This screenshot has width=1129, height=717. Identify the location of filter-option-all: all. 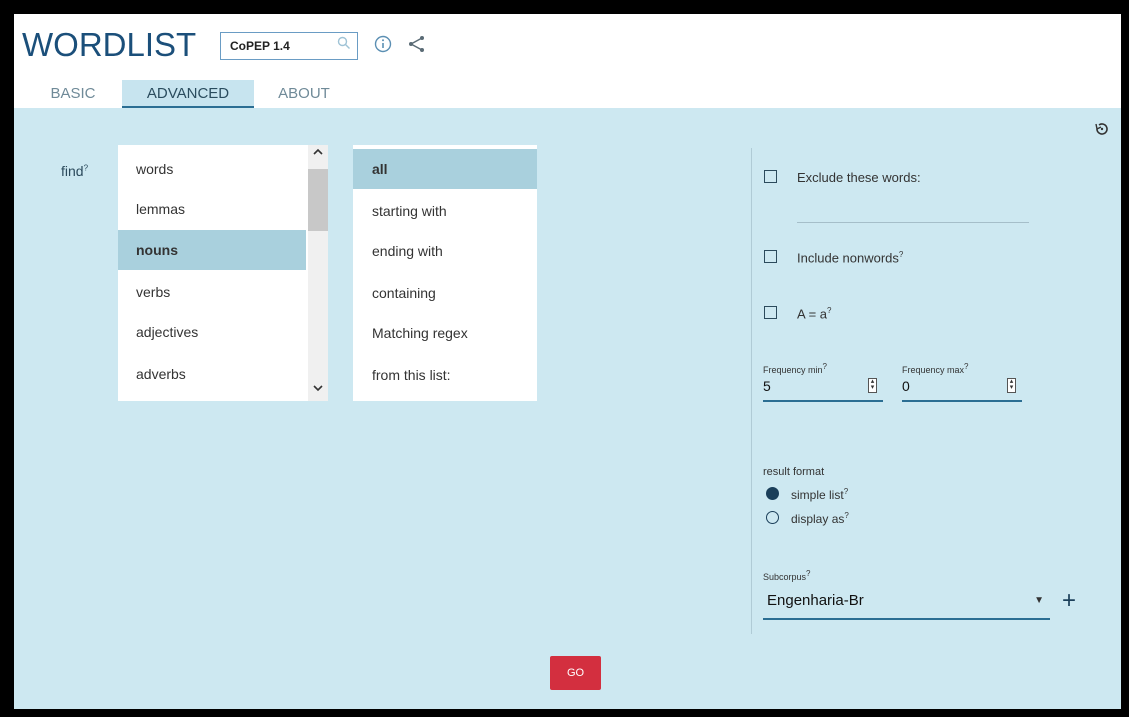
(445, 169).